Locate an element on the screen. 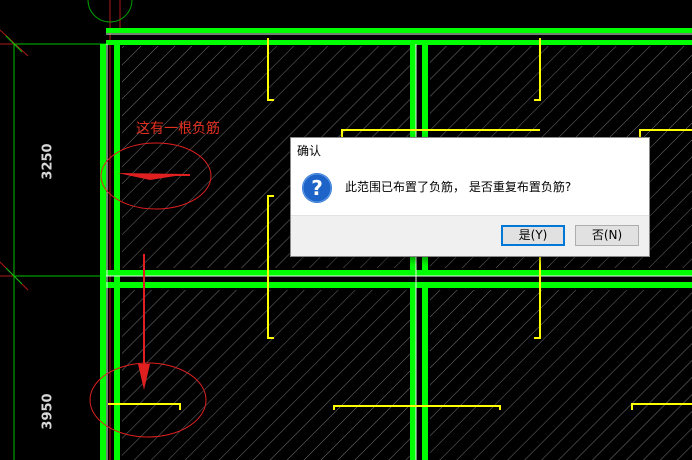 This screenshot has width=692, height=460. question-icon: ? is located at coordinates (317, 188).